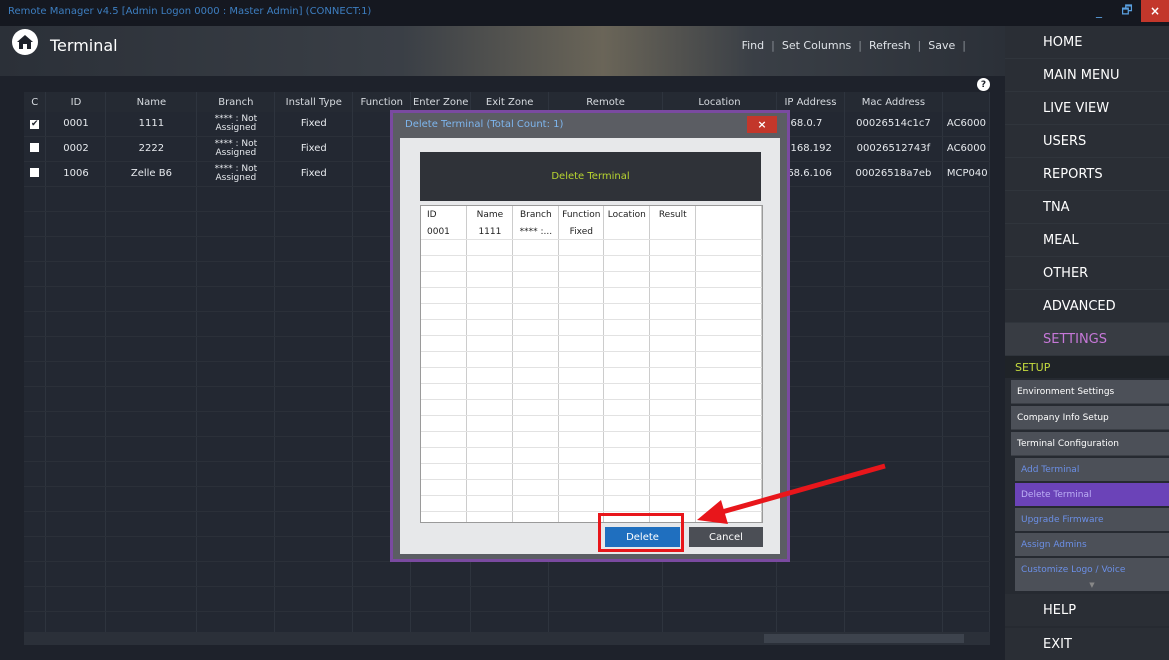  I want to click on annotation-arrow-icon, so click(791, 493).